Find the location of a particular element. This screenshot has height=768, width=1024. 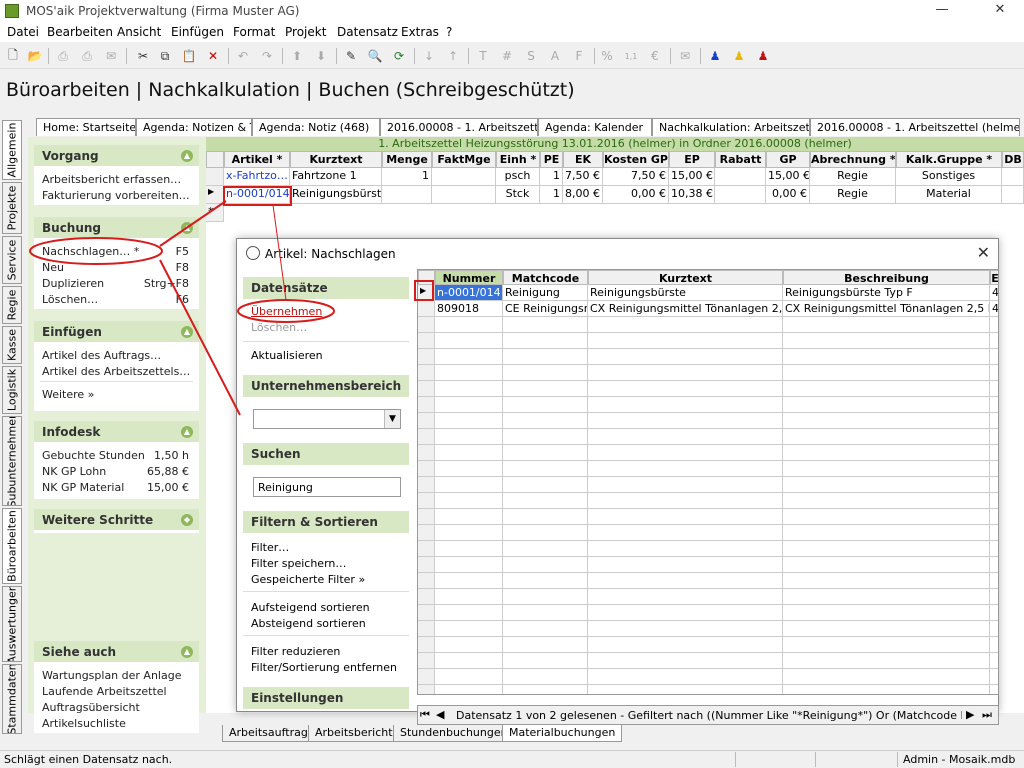

menu-einfuegen: Einfügen is located at coordinates (197, 32).